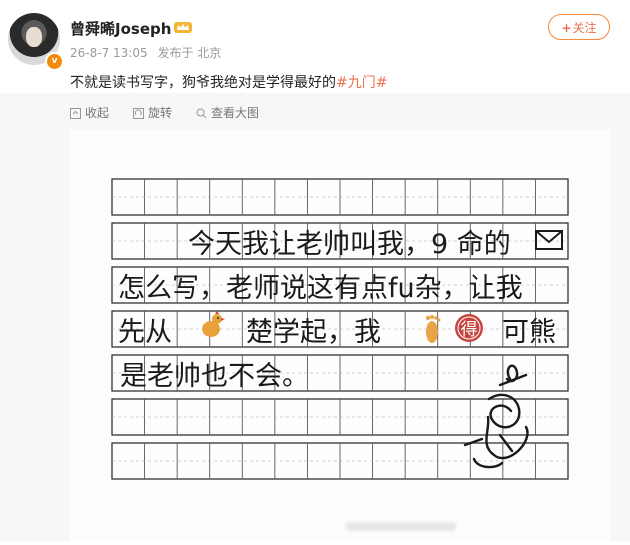 The width and height of the screenshot is (630, 545). Describe the element at coordinates (203, 83) in the screenshot. I see `post-body: 不就是读书写字，狗爷我绝对是学得最好的` at that location.